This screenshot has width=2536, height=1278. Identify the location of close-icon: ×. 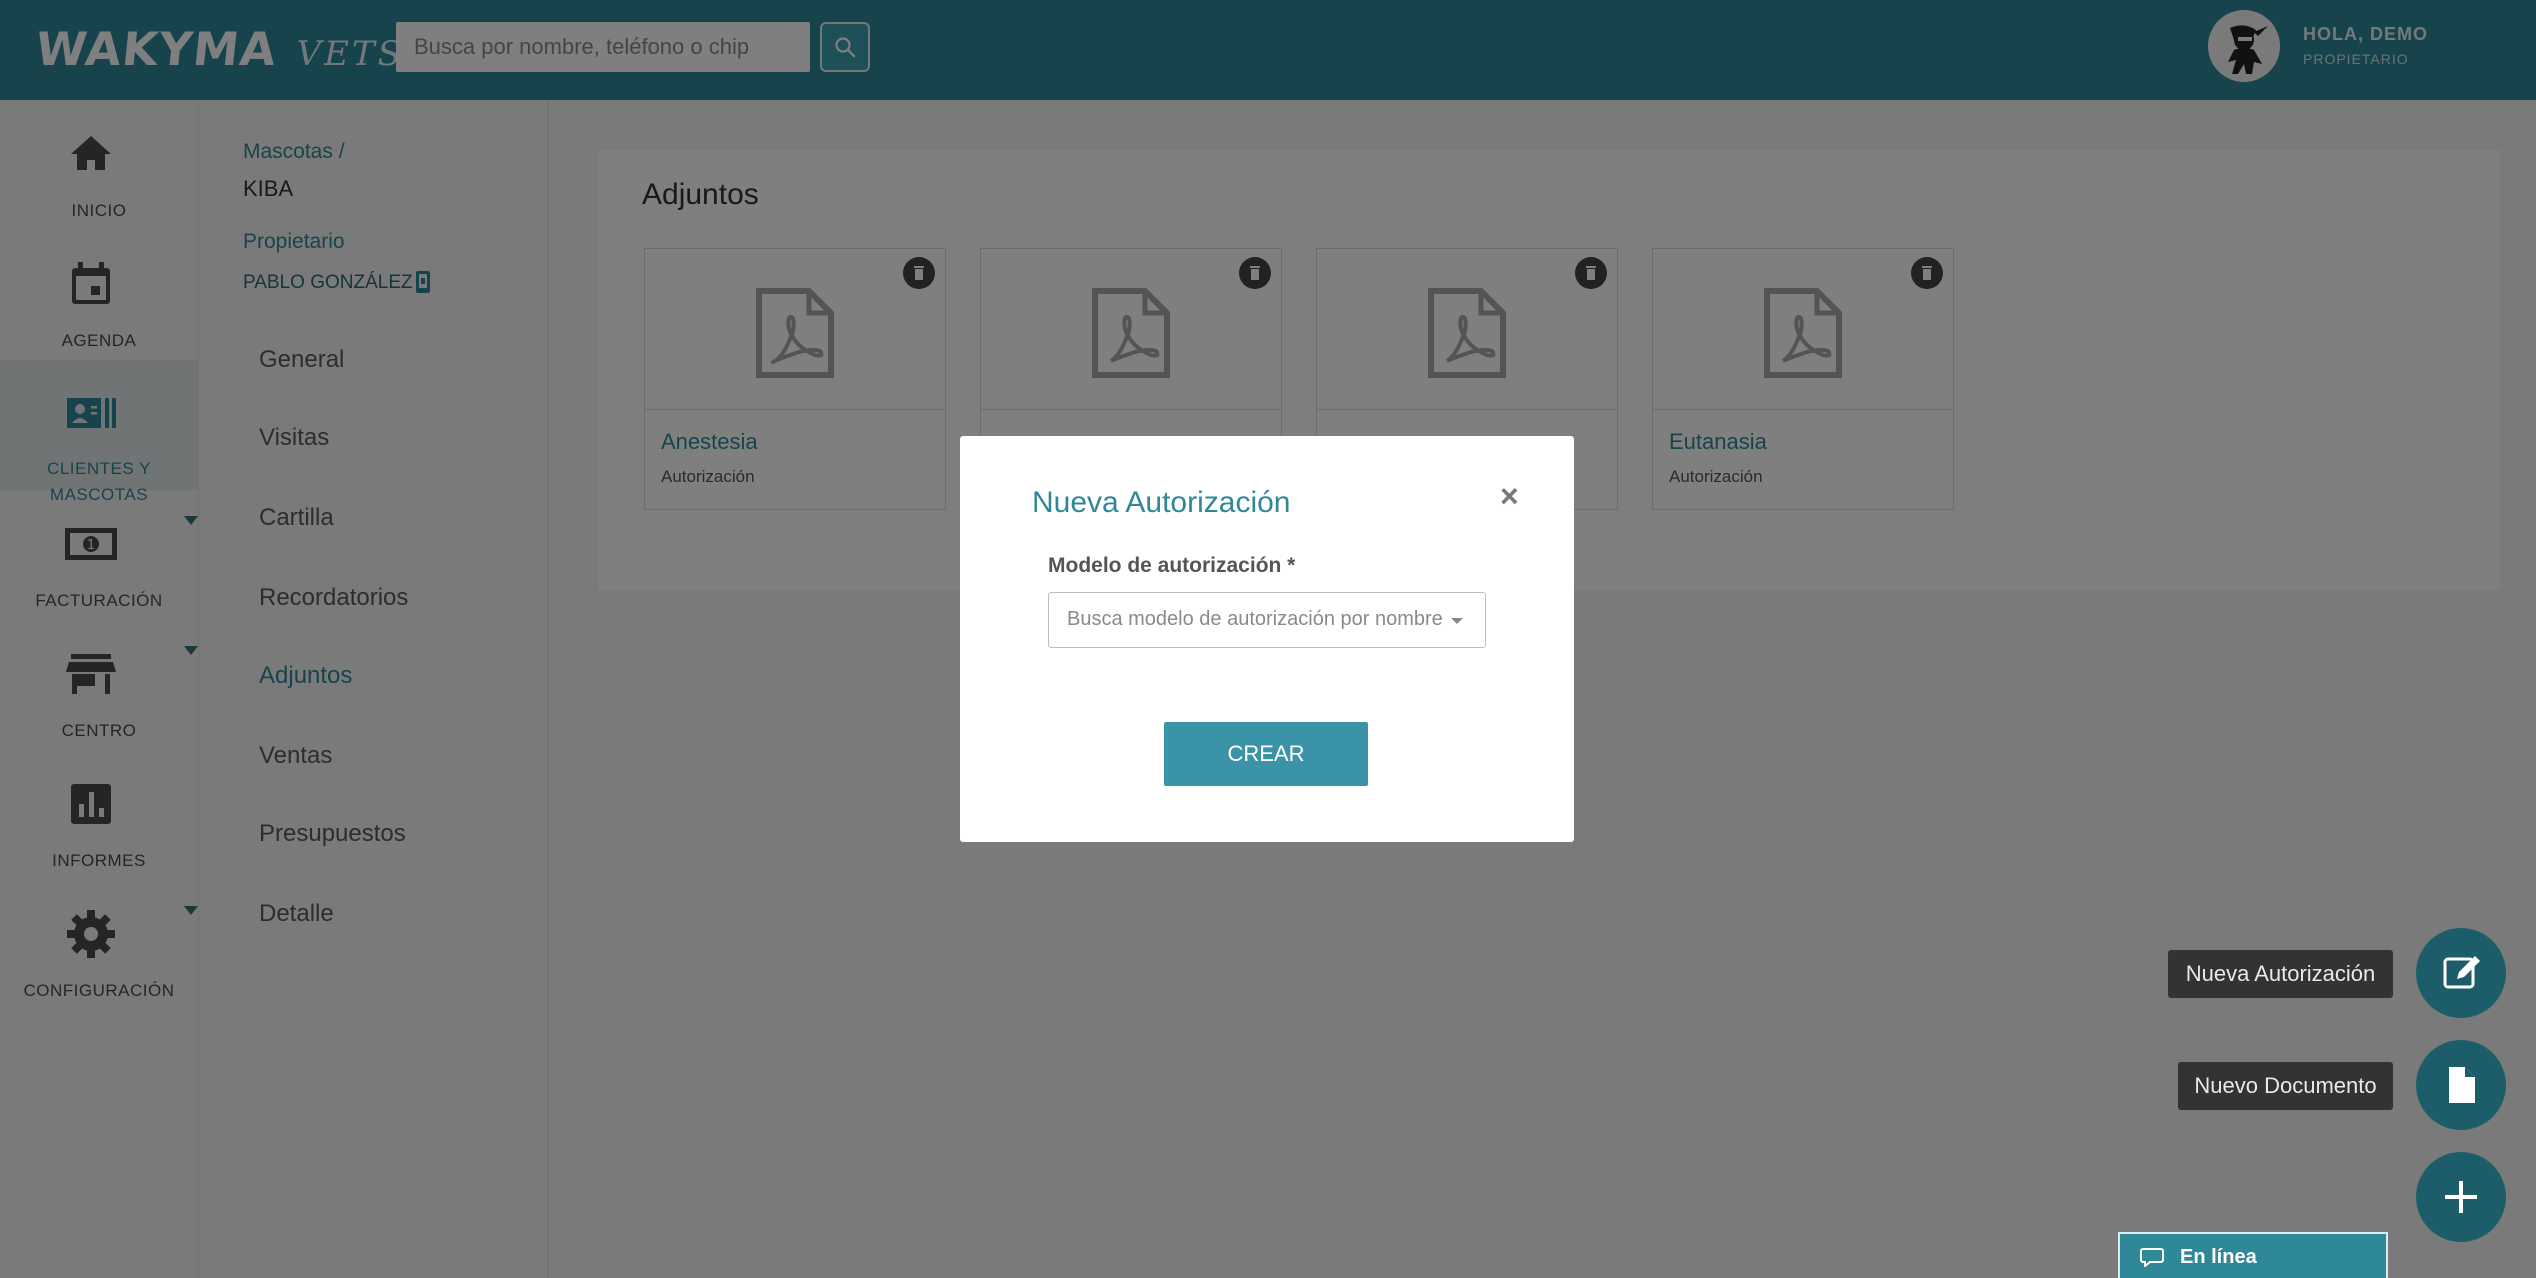
(1509, 496).